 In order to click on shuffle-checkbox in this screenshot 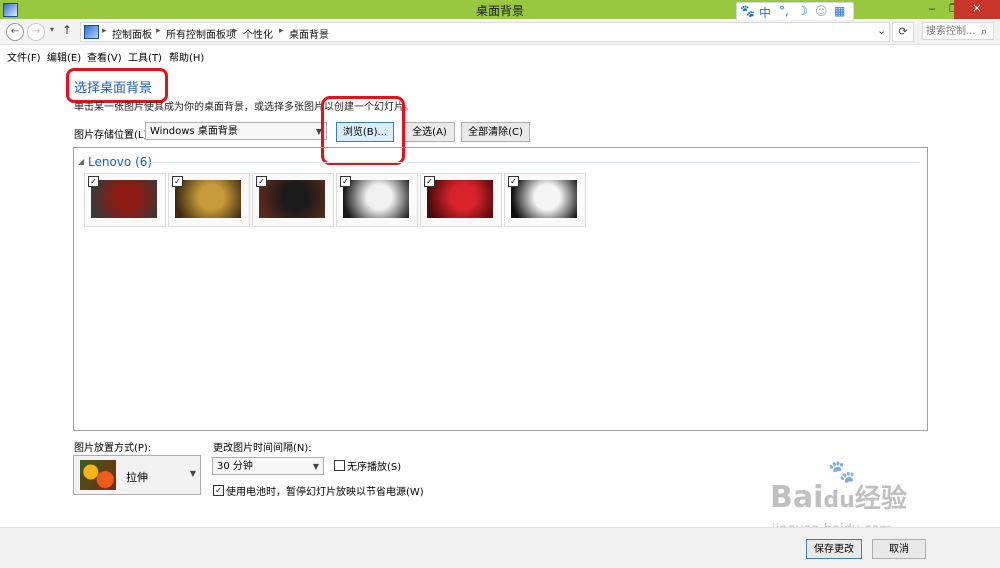, I will do `click(339, 465)`.